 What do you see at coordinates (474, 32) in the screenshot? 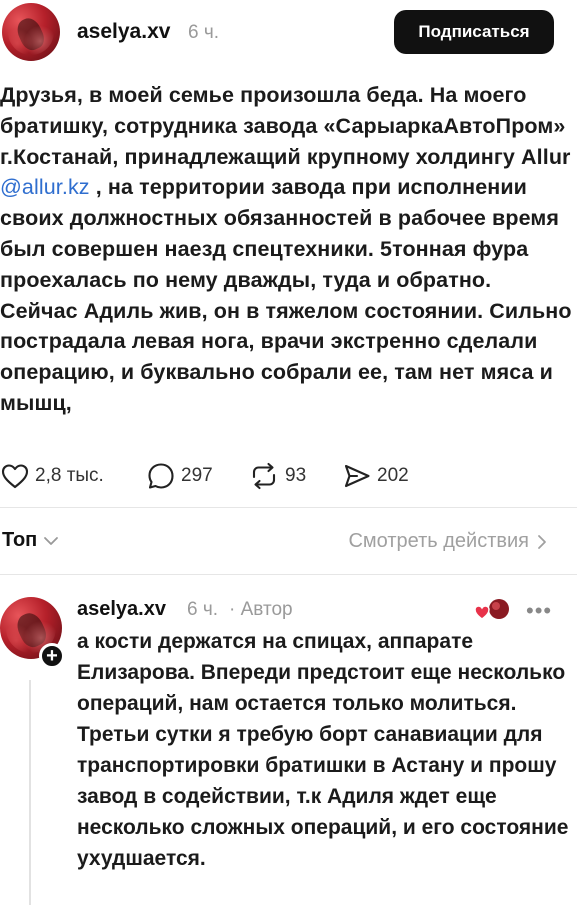
I see `follow-button: Подписаться` at bounding box center [474, 32].